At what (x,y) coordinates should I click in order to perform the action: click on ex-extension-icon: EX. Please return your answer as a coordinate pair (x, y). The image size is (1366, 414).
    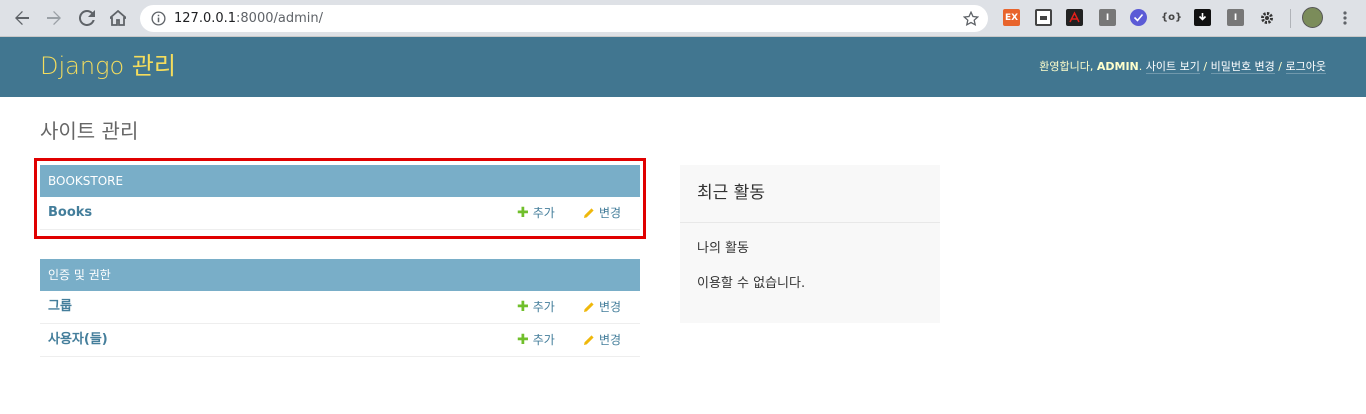
    Looking at the image, I should click on (1011, 17).